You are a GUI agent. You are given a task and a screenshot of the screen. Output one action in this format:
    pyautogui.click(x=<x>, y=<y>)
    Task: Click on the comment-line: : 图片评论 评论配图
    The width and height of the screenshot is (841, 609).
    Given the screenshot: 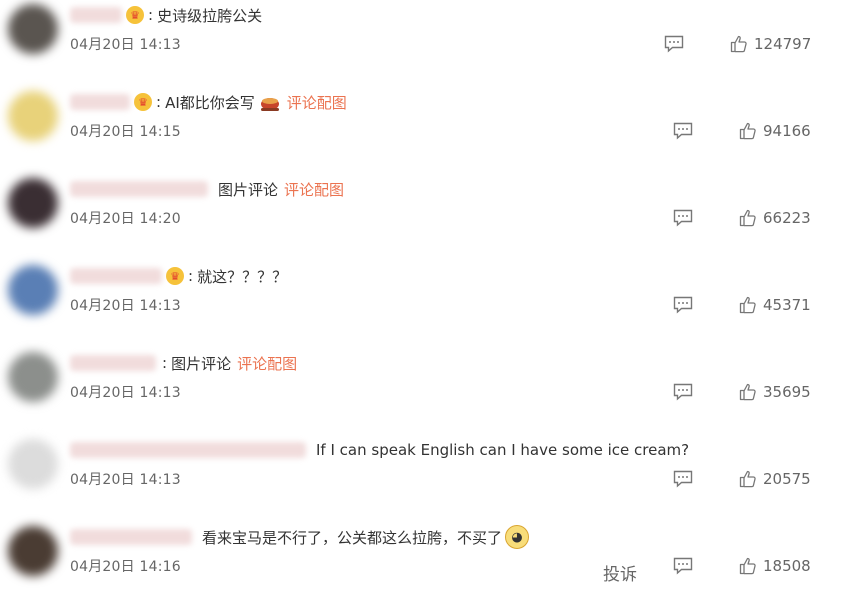 What is the action you would take?
    pyautogui.click(x=183, y=363)
    